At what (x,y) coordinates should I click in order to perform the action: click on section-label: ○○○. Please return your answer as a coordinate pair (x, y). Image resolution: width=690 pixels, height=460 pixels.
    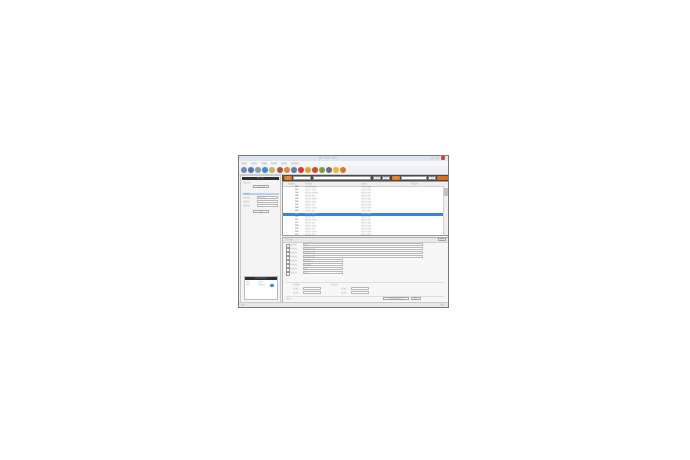
    Looking at the image, I should click on (247, 194).